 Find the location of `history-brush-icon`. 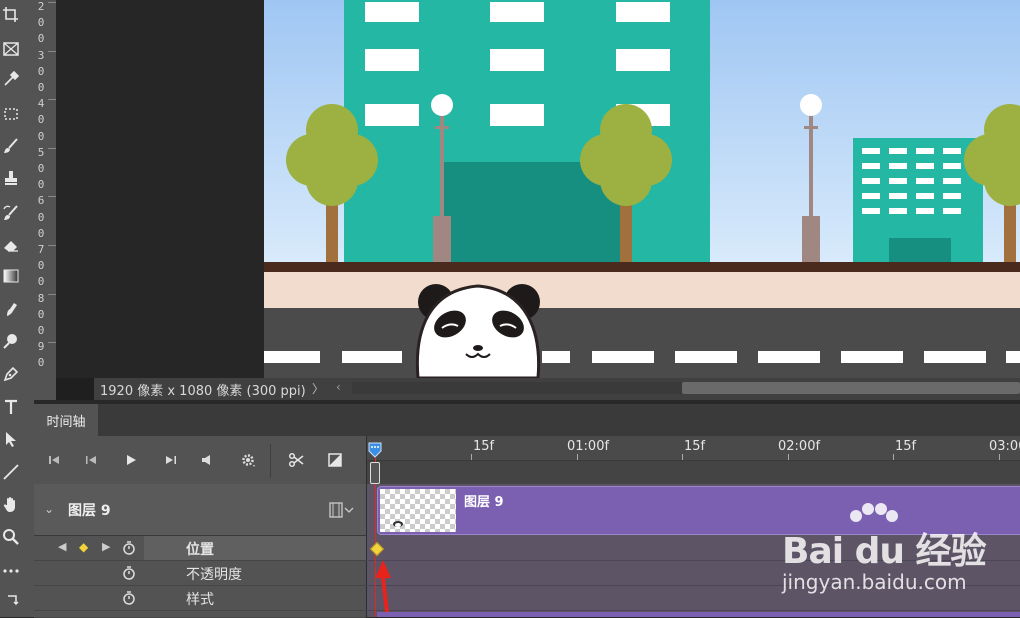

history-brush-icon is located at coordinates (11, 213).